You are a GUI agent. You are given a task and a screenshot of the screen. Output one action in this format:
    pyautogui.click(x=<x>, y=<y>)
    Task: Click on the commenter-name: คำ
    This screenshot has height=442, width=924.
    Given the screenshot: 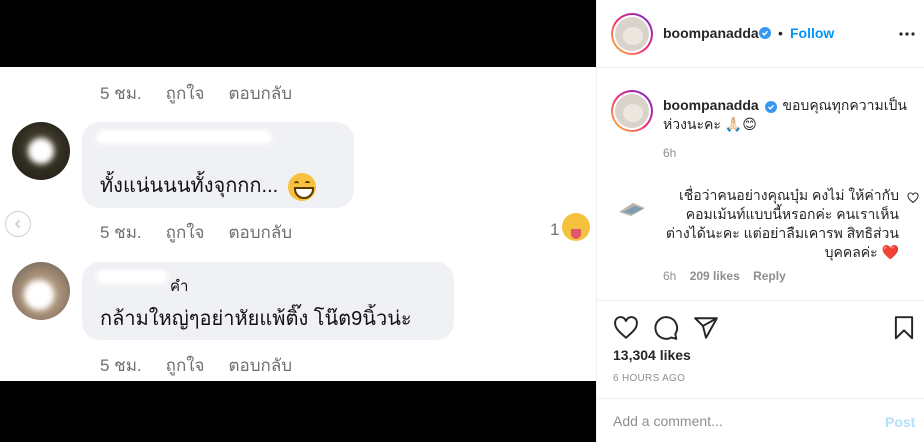 What is the action you would take?
    pyautogui.click(x=179, y=286)
    